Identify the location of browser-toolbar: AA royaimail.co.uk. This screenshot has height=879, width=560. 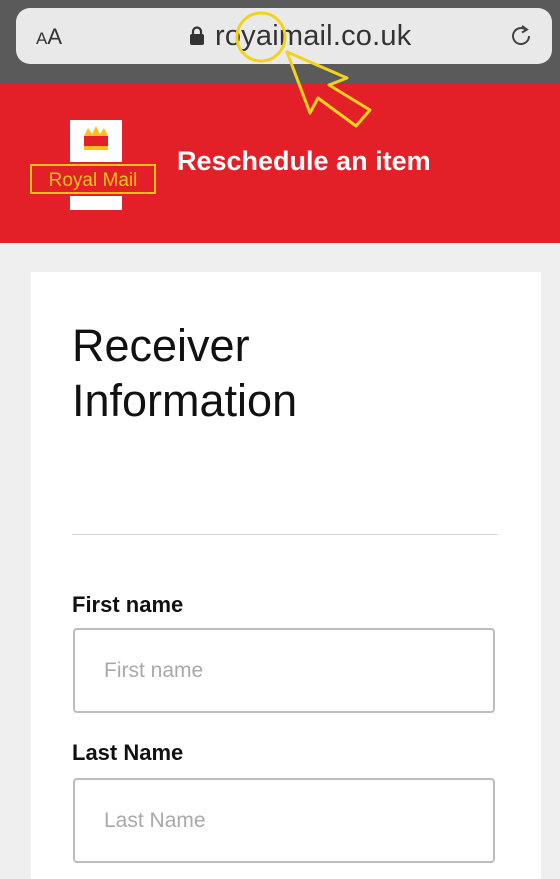
(280, 41).